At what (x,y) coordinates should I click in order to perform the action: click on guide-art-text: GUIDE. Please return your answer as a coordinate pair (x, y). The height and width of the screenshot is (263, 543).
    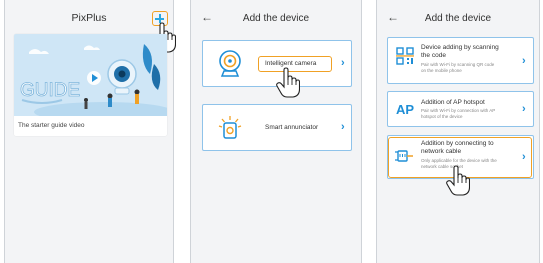
    Looking at the image, I should click on (50, 90).